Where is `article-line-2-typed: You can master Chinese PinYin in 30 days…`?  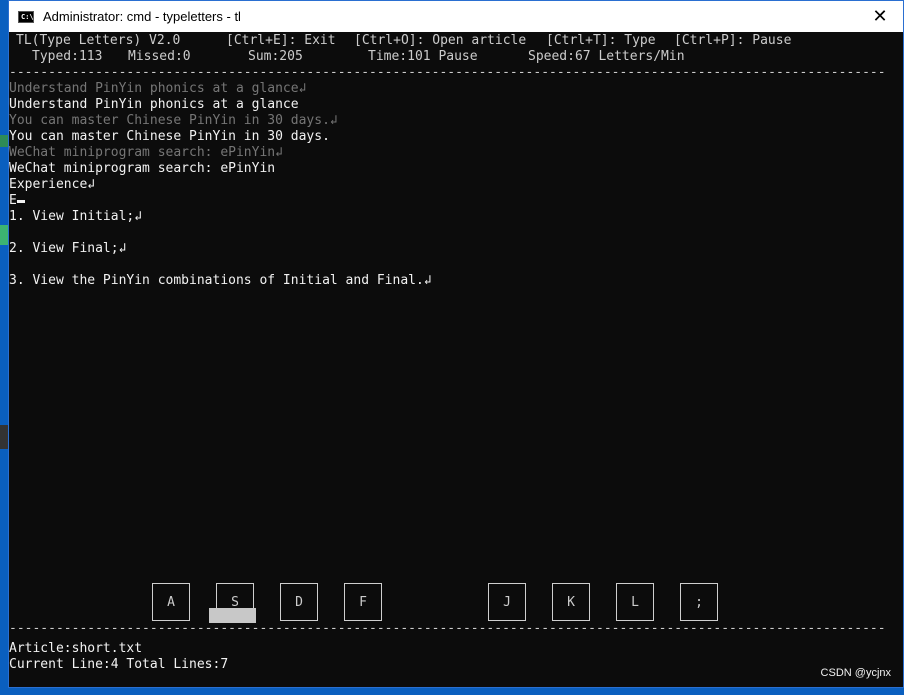 article-line-2-typed: You can master Chinese PinYin in 30 days… is located at coordinates (173, 120).